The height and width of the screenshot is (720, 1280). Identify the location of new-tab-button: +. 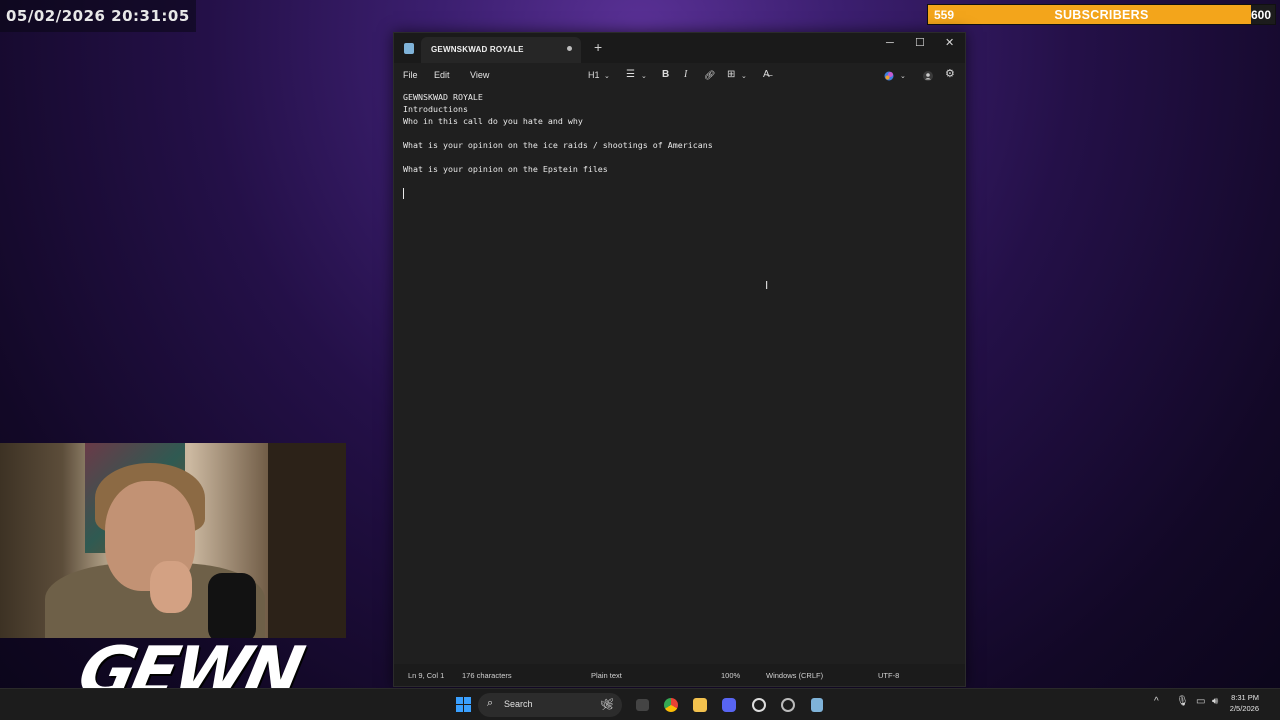
(598, 47).